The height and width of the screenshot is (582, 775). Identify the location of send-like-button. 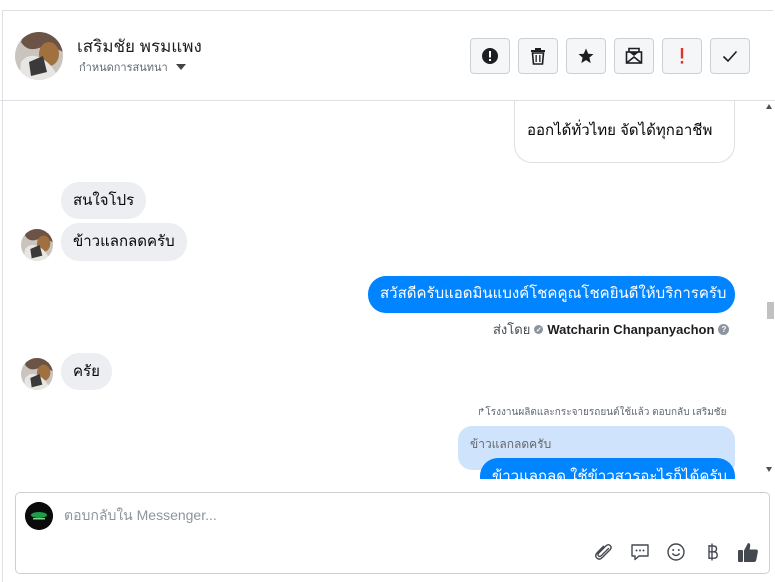
(748, 552).